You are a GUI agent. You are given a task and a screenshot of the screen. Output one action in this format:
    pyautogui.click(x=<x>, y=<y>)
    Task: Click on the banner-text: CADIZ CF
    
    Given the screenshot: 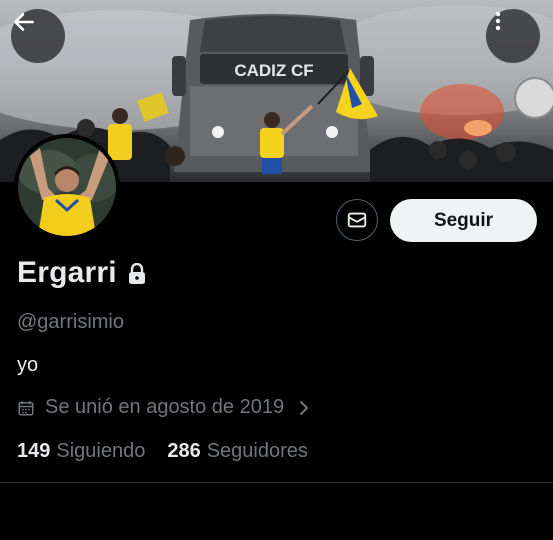 What is the action you would take?
    pyautogui.click(x=273, y=70)
    